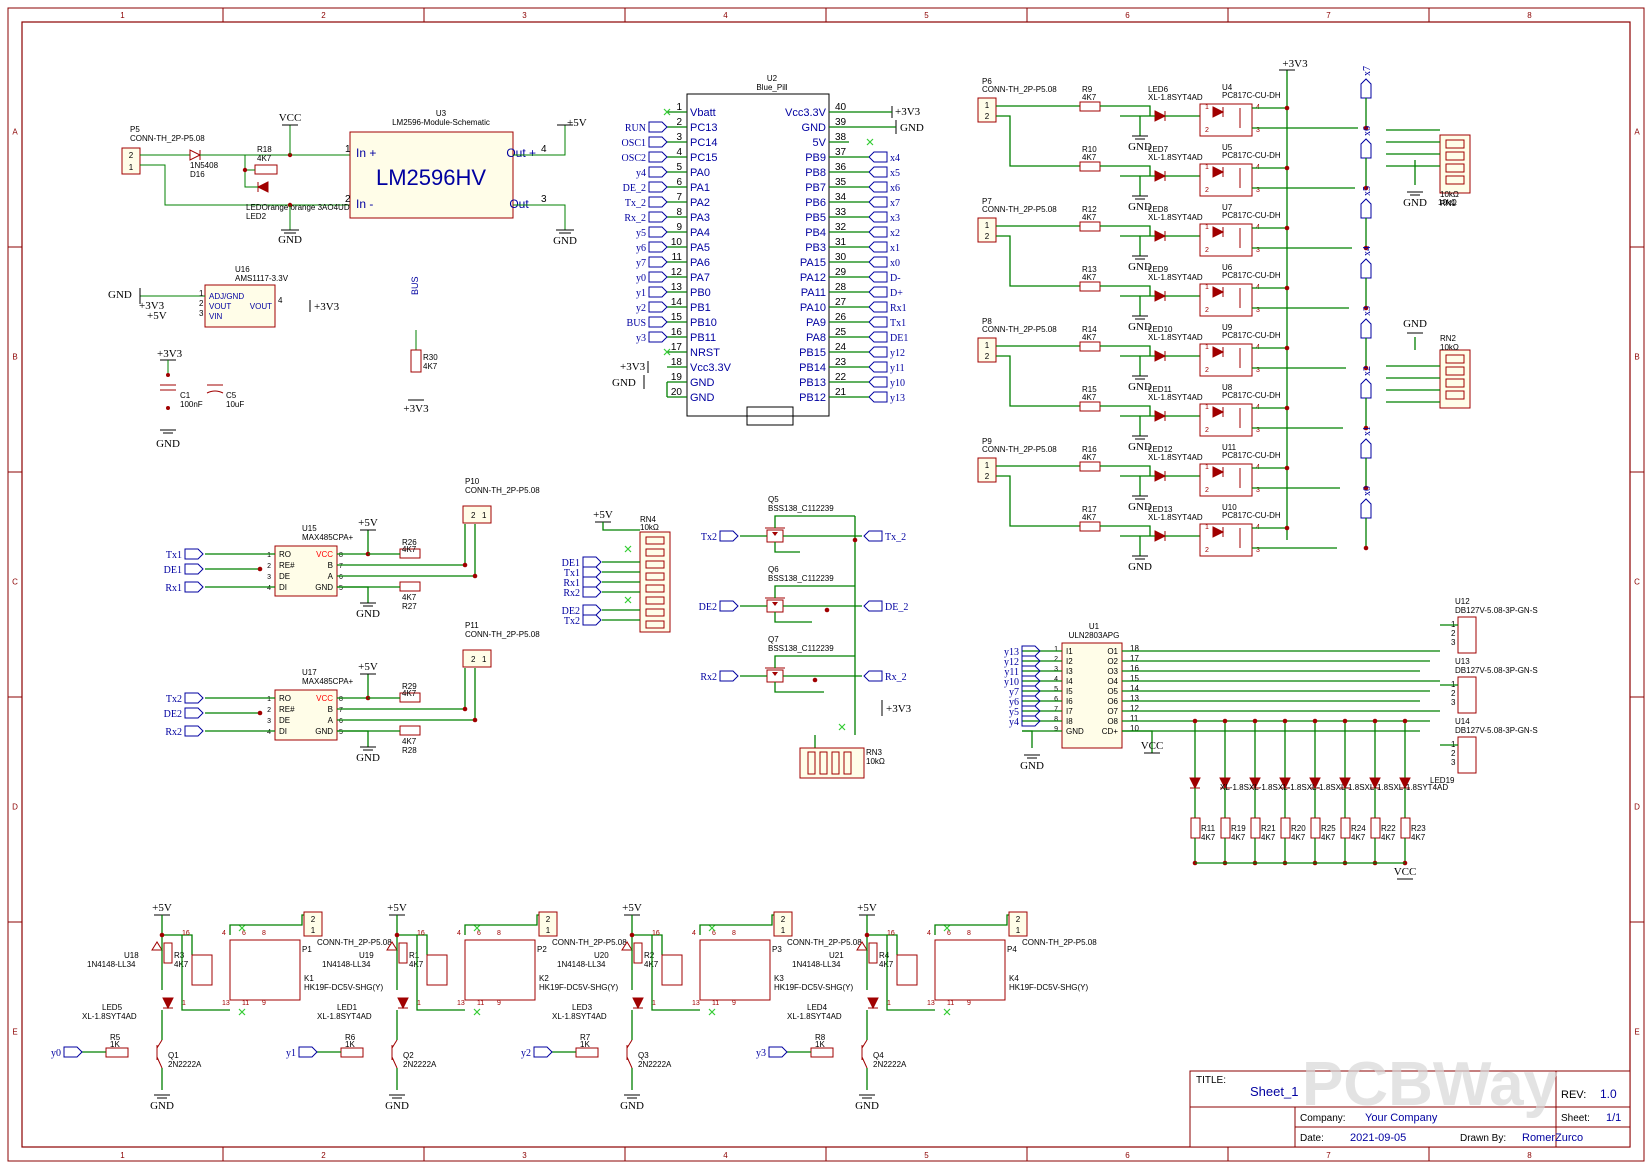 This screenshot has width=1652, height=1174. I want to click on terminal-pin: 3, so click(1453, 762).